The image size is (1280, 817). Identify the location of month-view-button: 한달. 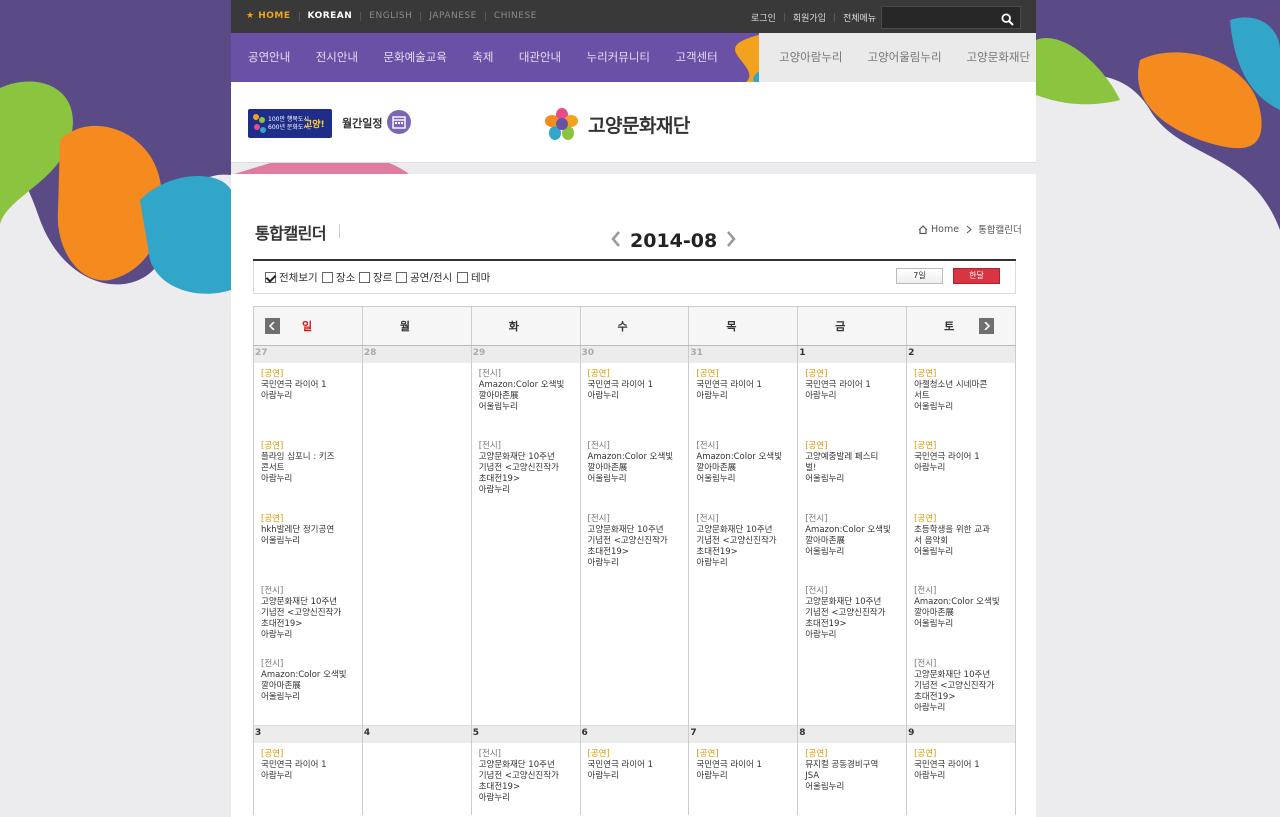
(976, 276).